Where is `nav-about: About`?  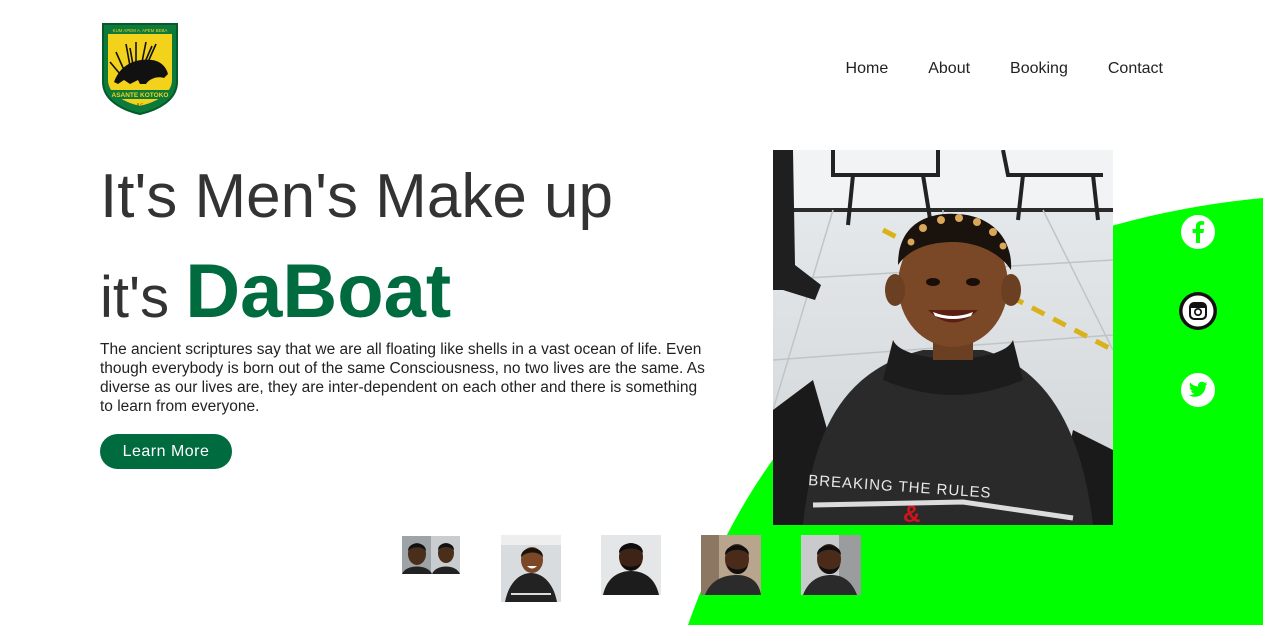
nav-about: About is located at coordinates (949, 69).